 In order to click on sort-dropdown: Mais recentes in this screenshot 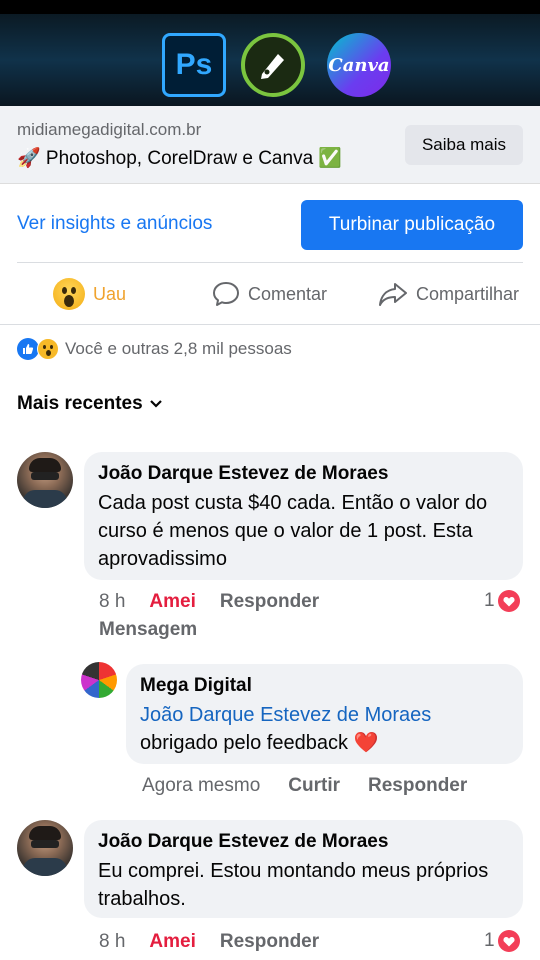, I will do `click(90, 404)`.